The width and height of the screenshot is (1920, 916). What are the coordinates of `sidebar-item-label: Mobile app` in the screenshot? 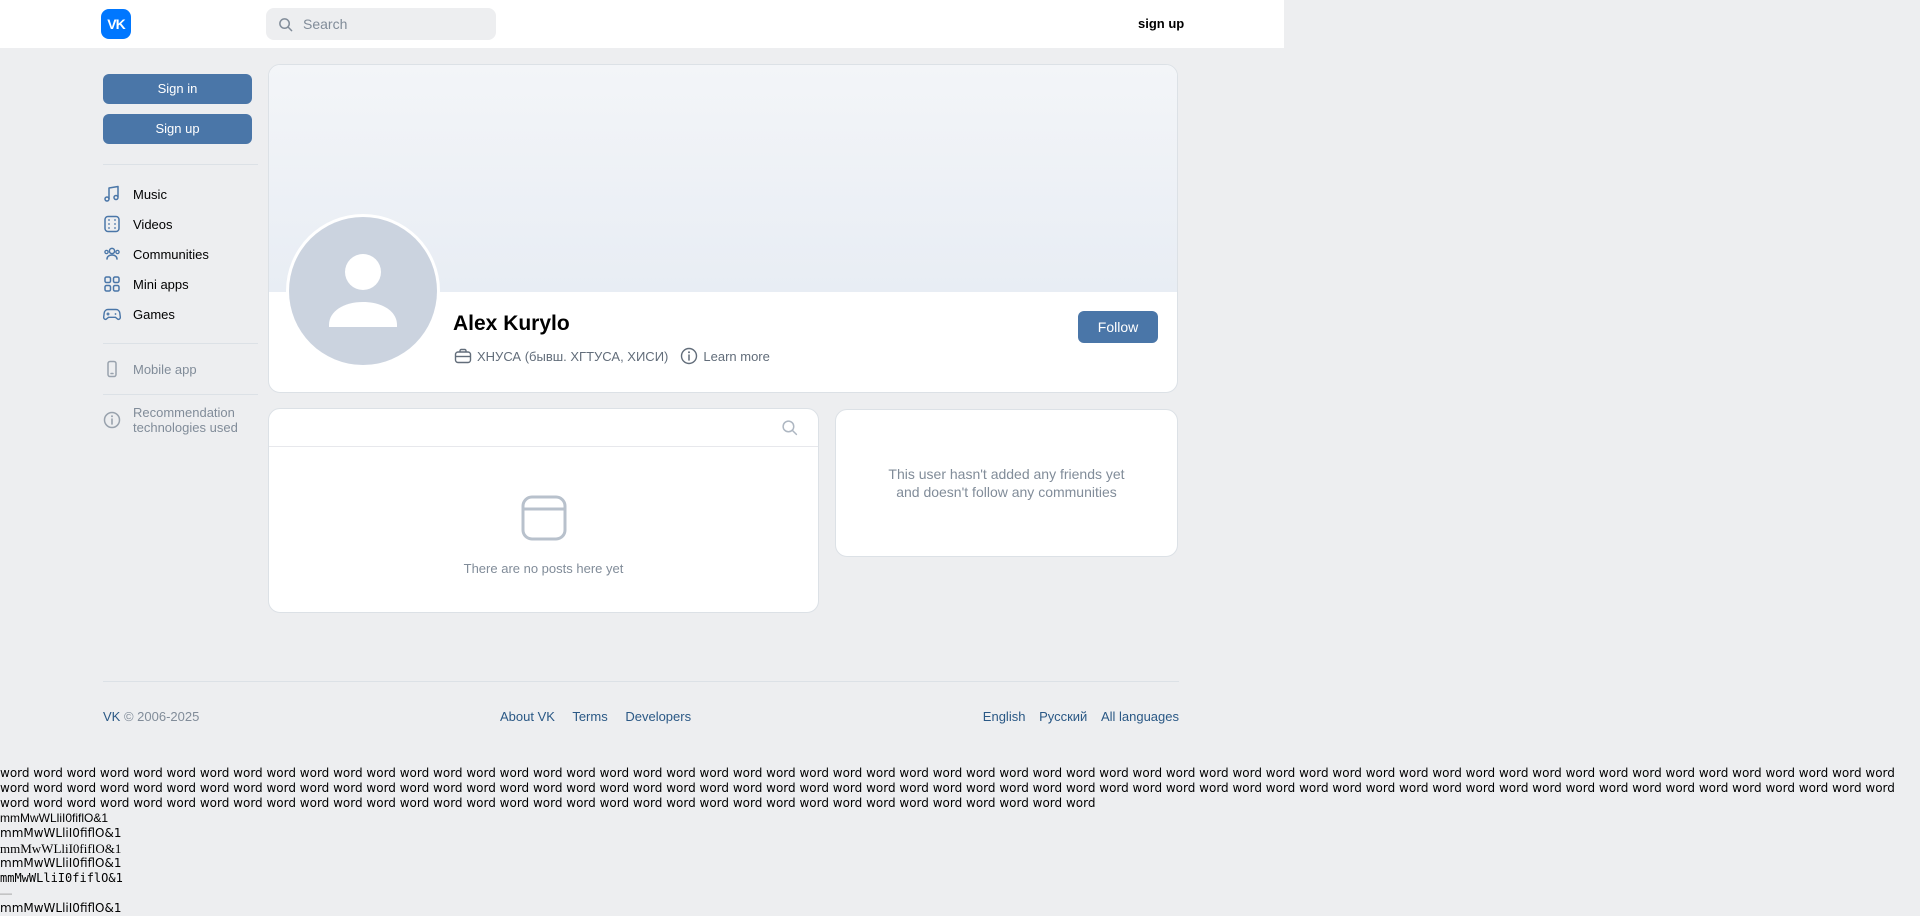 It's located at (165, 369).